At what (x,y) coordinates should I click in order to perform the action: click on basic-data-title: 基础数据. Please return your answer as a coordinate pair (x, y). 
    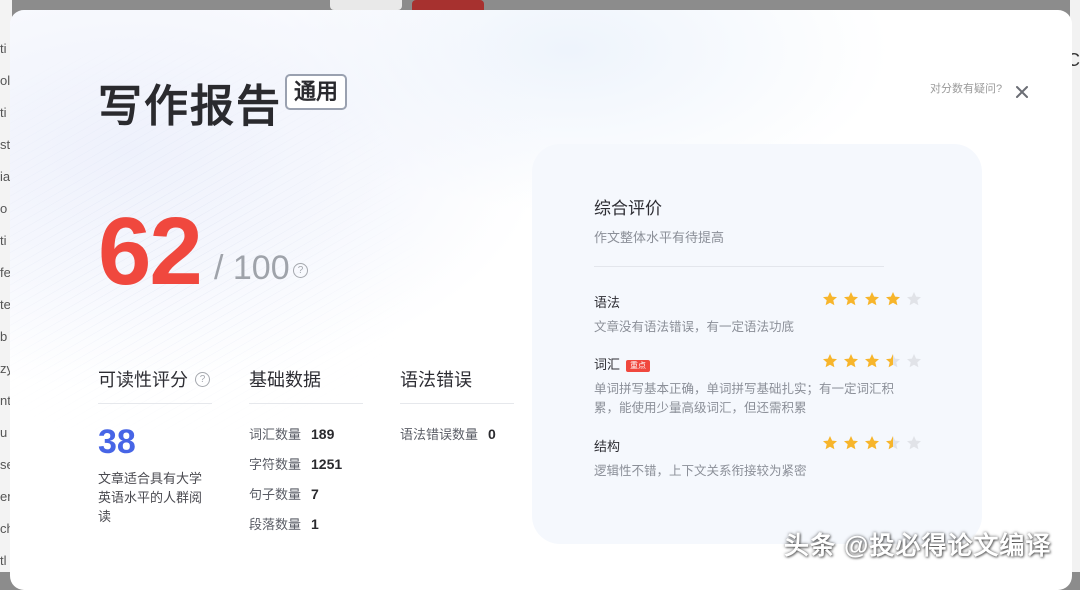
    Looking at the image, I should click on (285, 380).